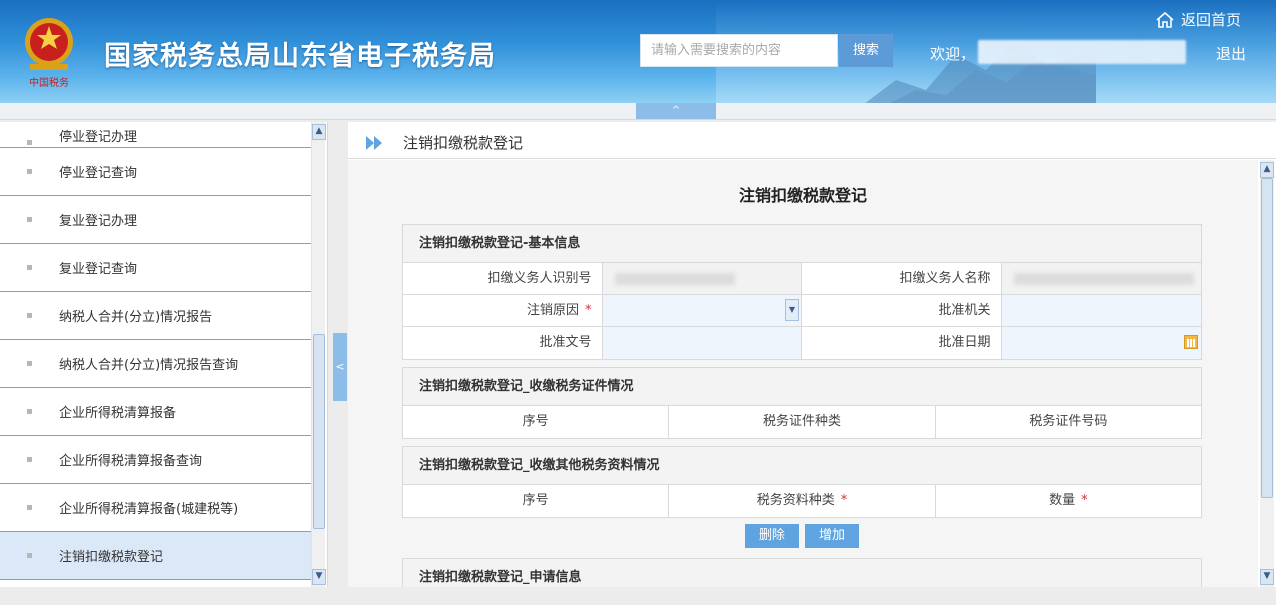 Image resolution: width=1276 pixels, height=605 pixels. What do you see at coordinates (1082, 52) in the screenshot?
I see `username-redacted` at bounding box center [1082, 52].